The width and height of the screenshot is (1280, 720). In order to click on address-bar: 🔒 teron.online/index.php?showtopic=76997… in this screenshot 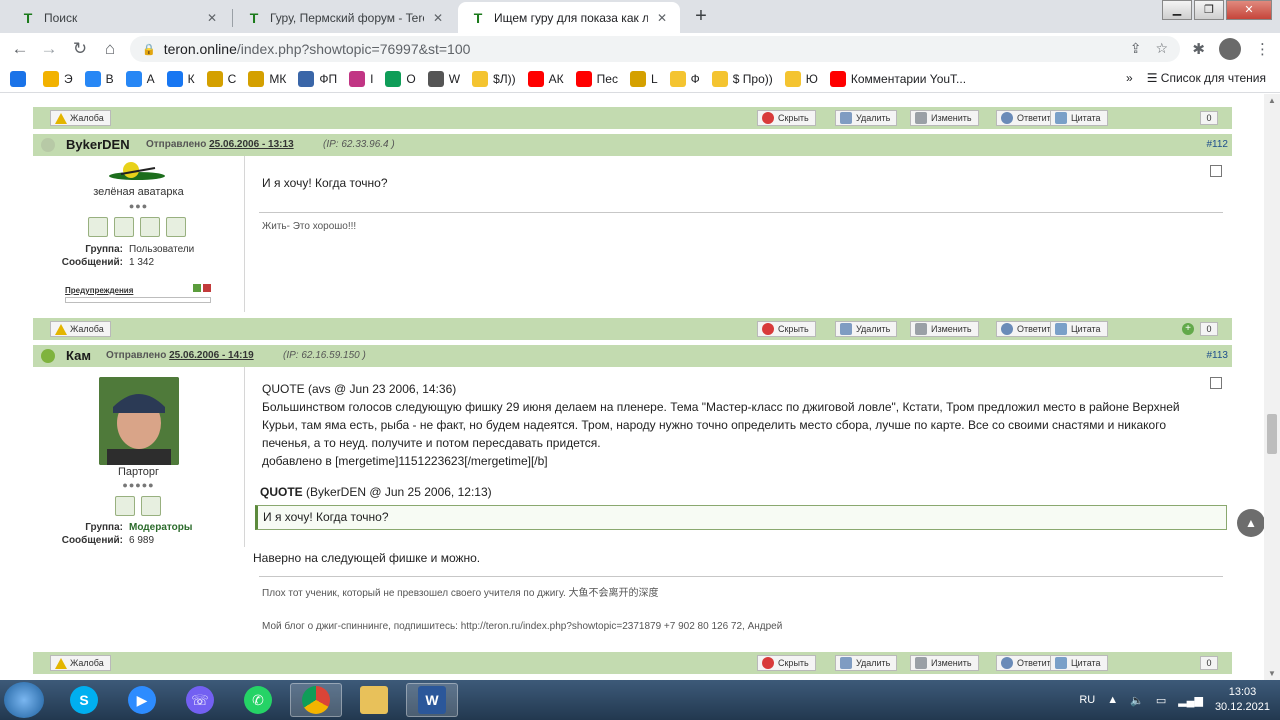, I will do `click(655, 49)`.